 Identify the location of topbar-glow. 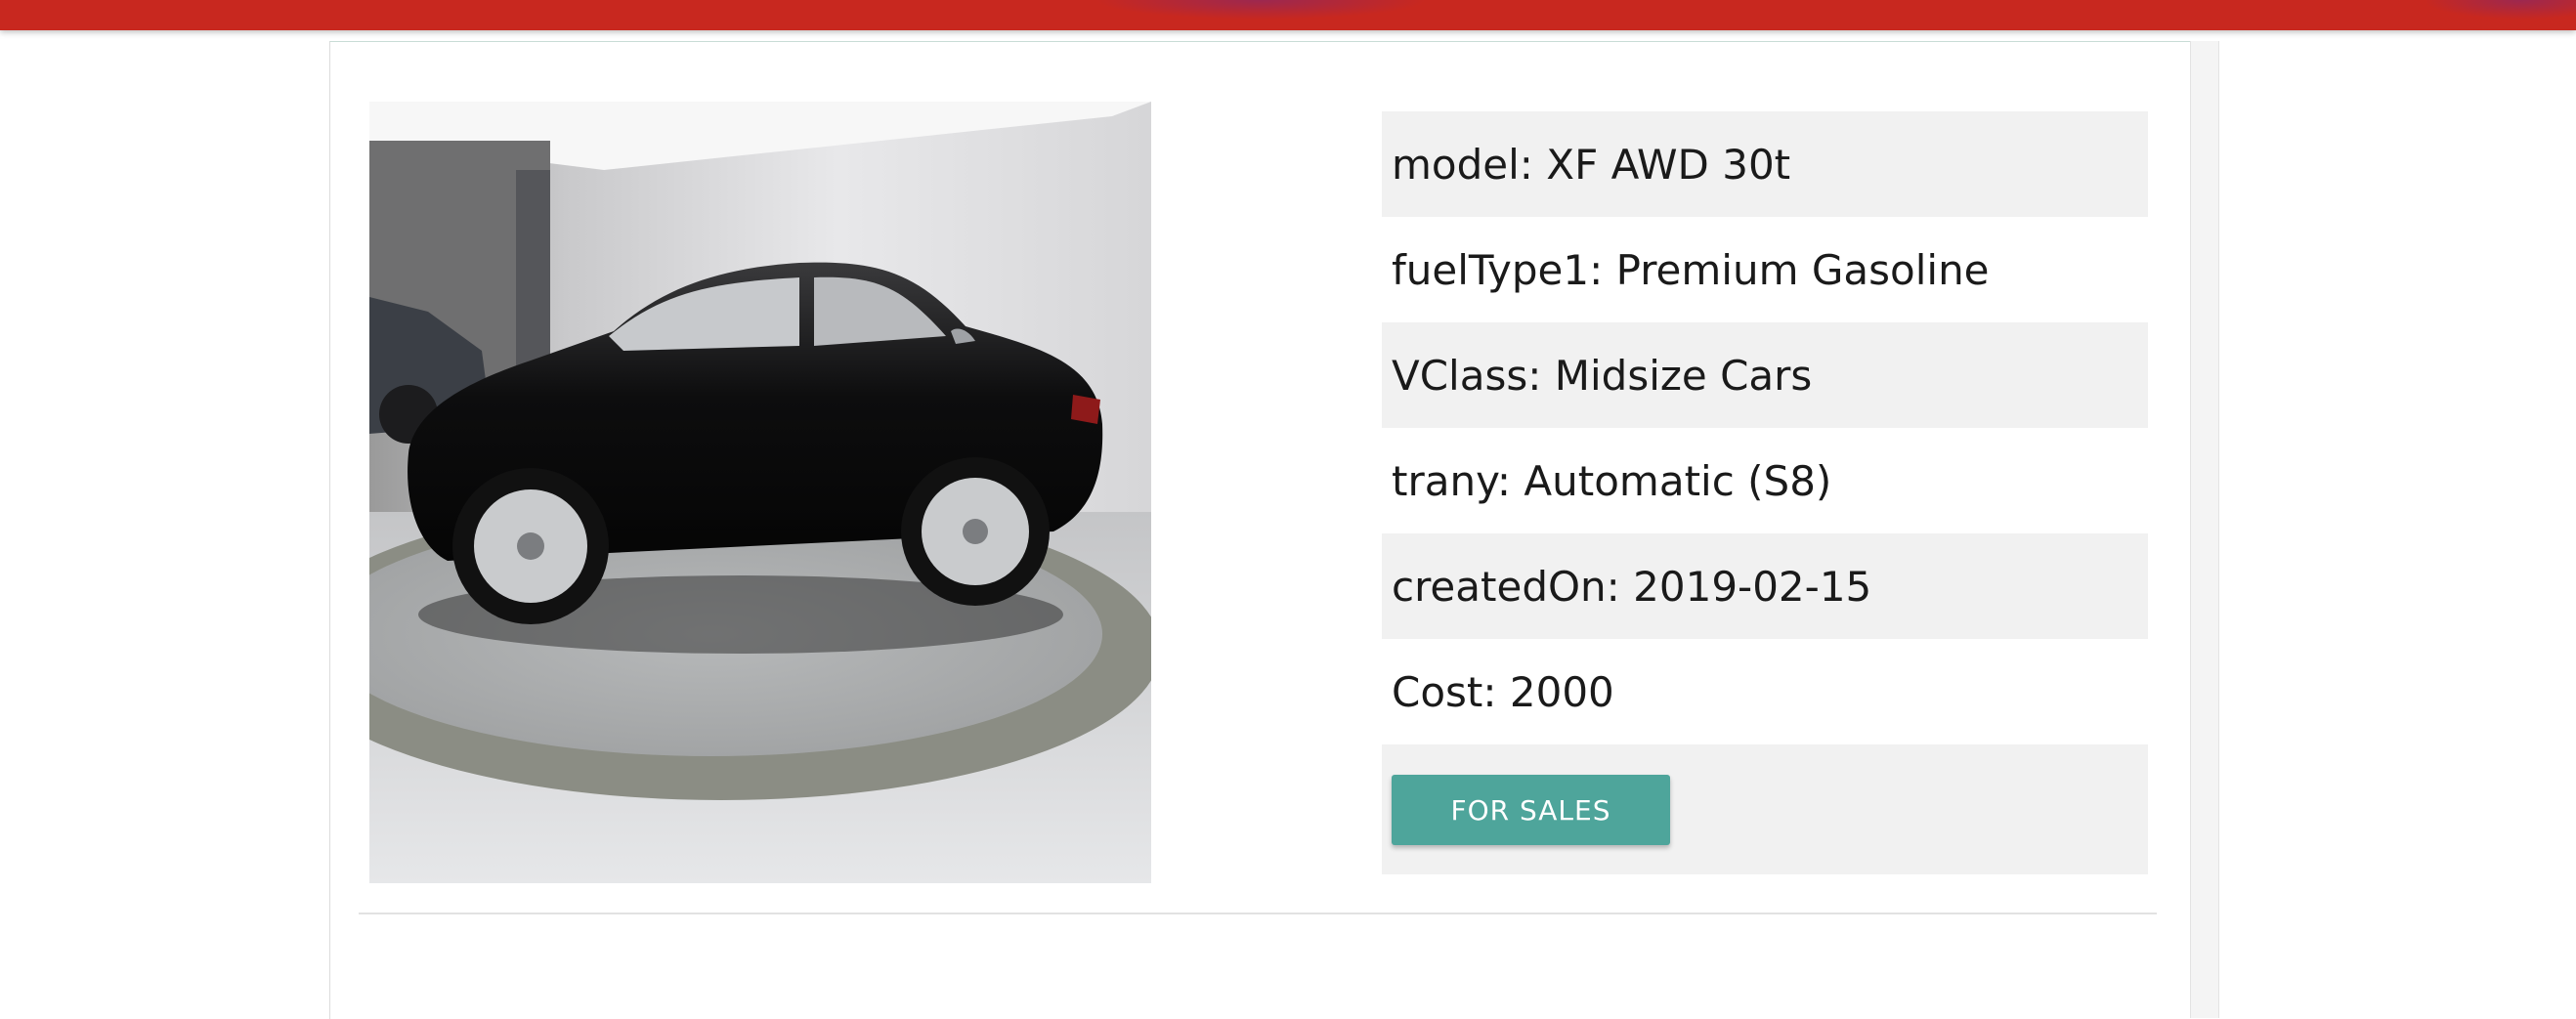
(1261, 10).